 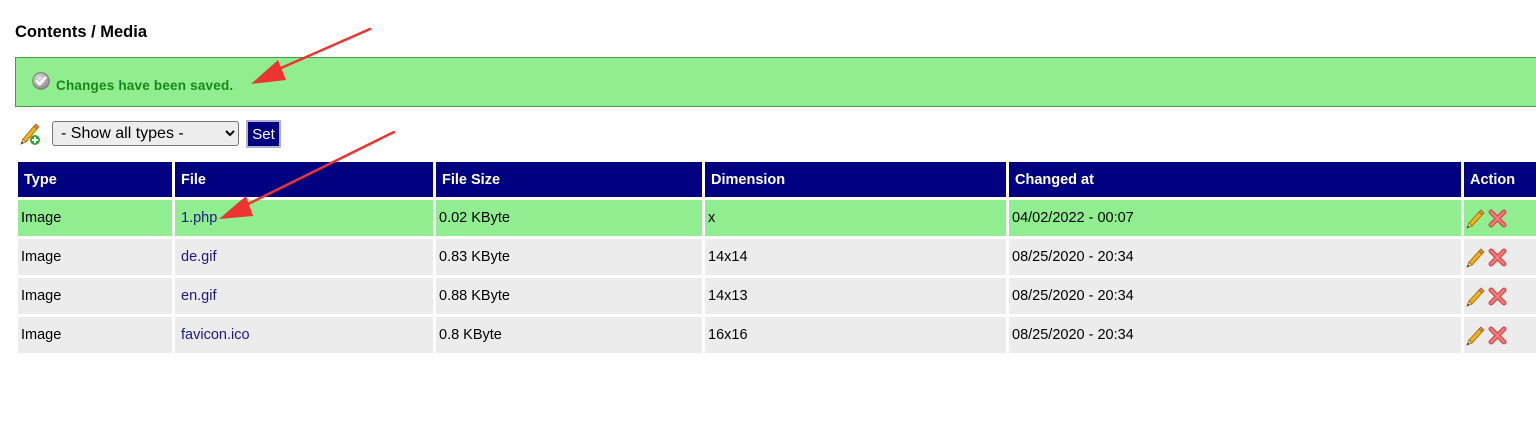 What do you see at coordinates (198, 257) in the screenshot?
I see `file-link: de.gif` at bounding box center [198, 257].